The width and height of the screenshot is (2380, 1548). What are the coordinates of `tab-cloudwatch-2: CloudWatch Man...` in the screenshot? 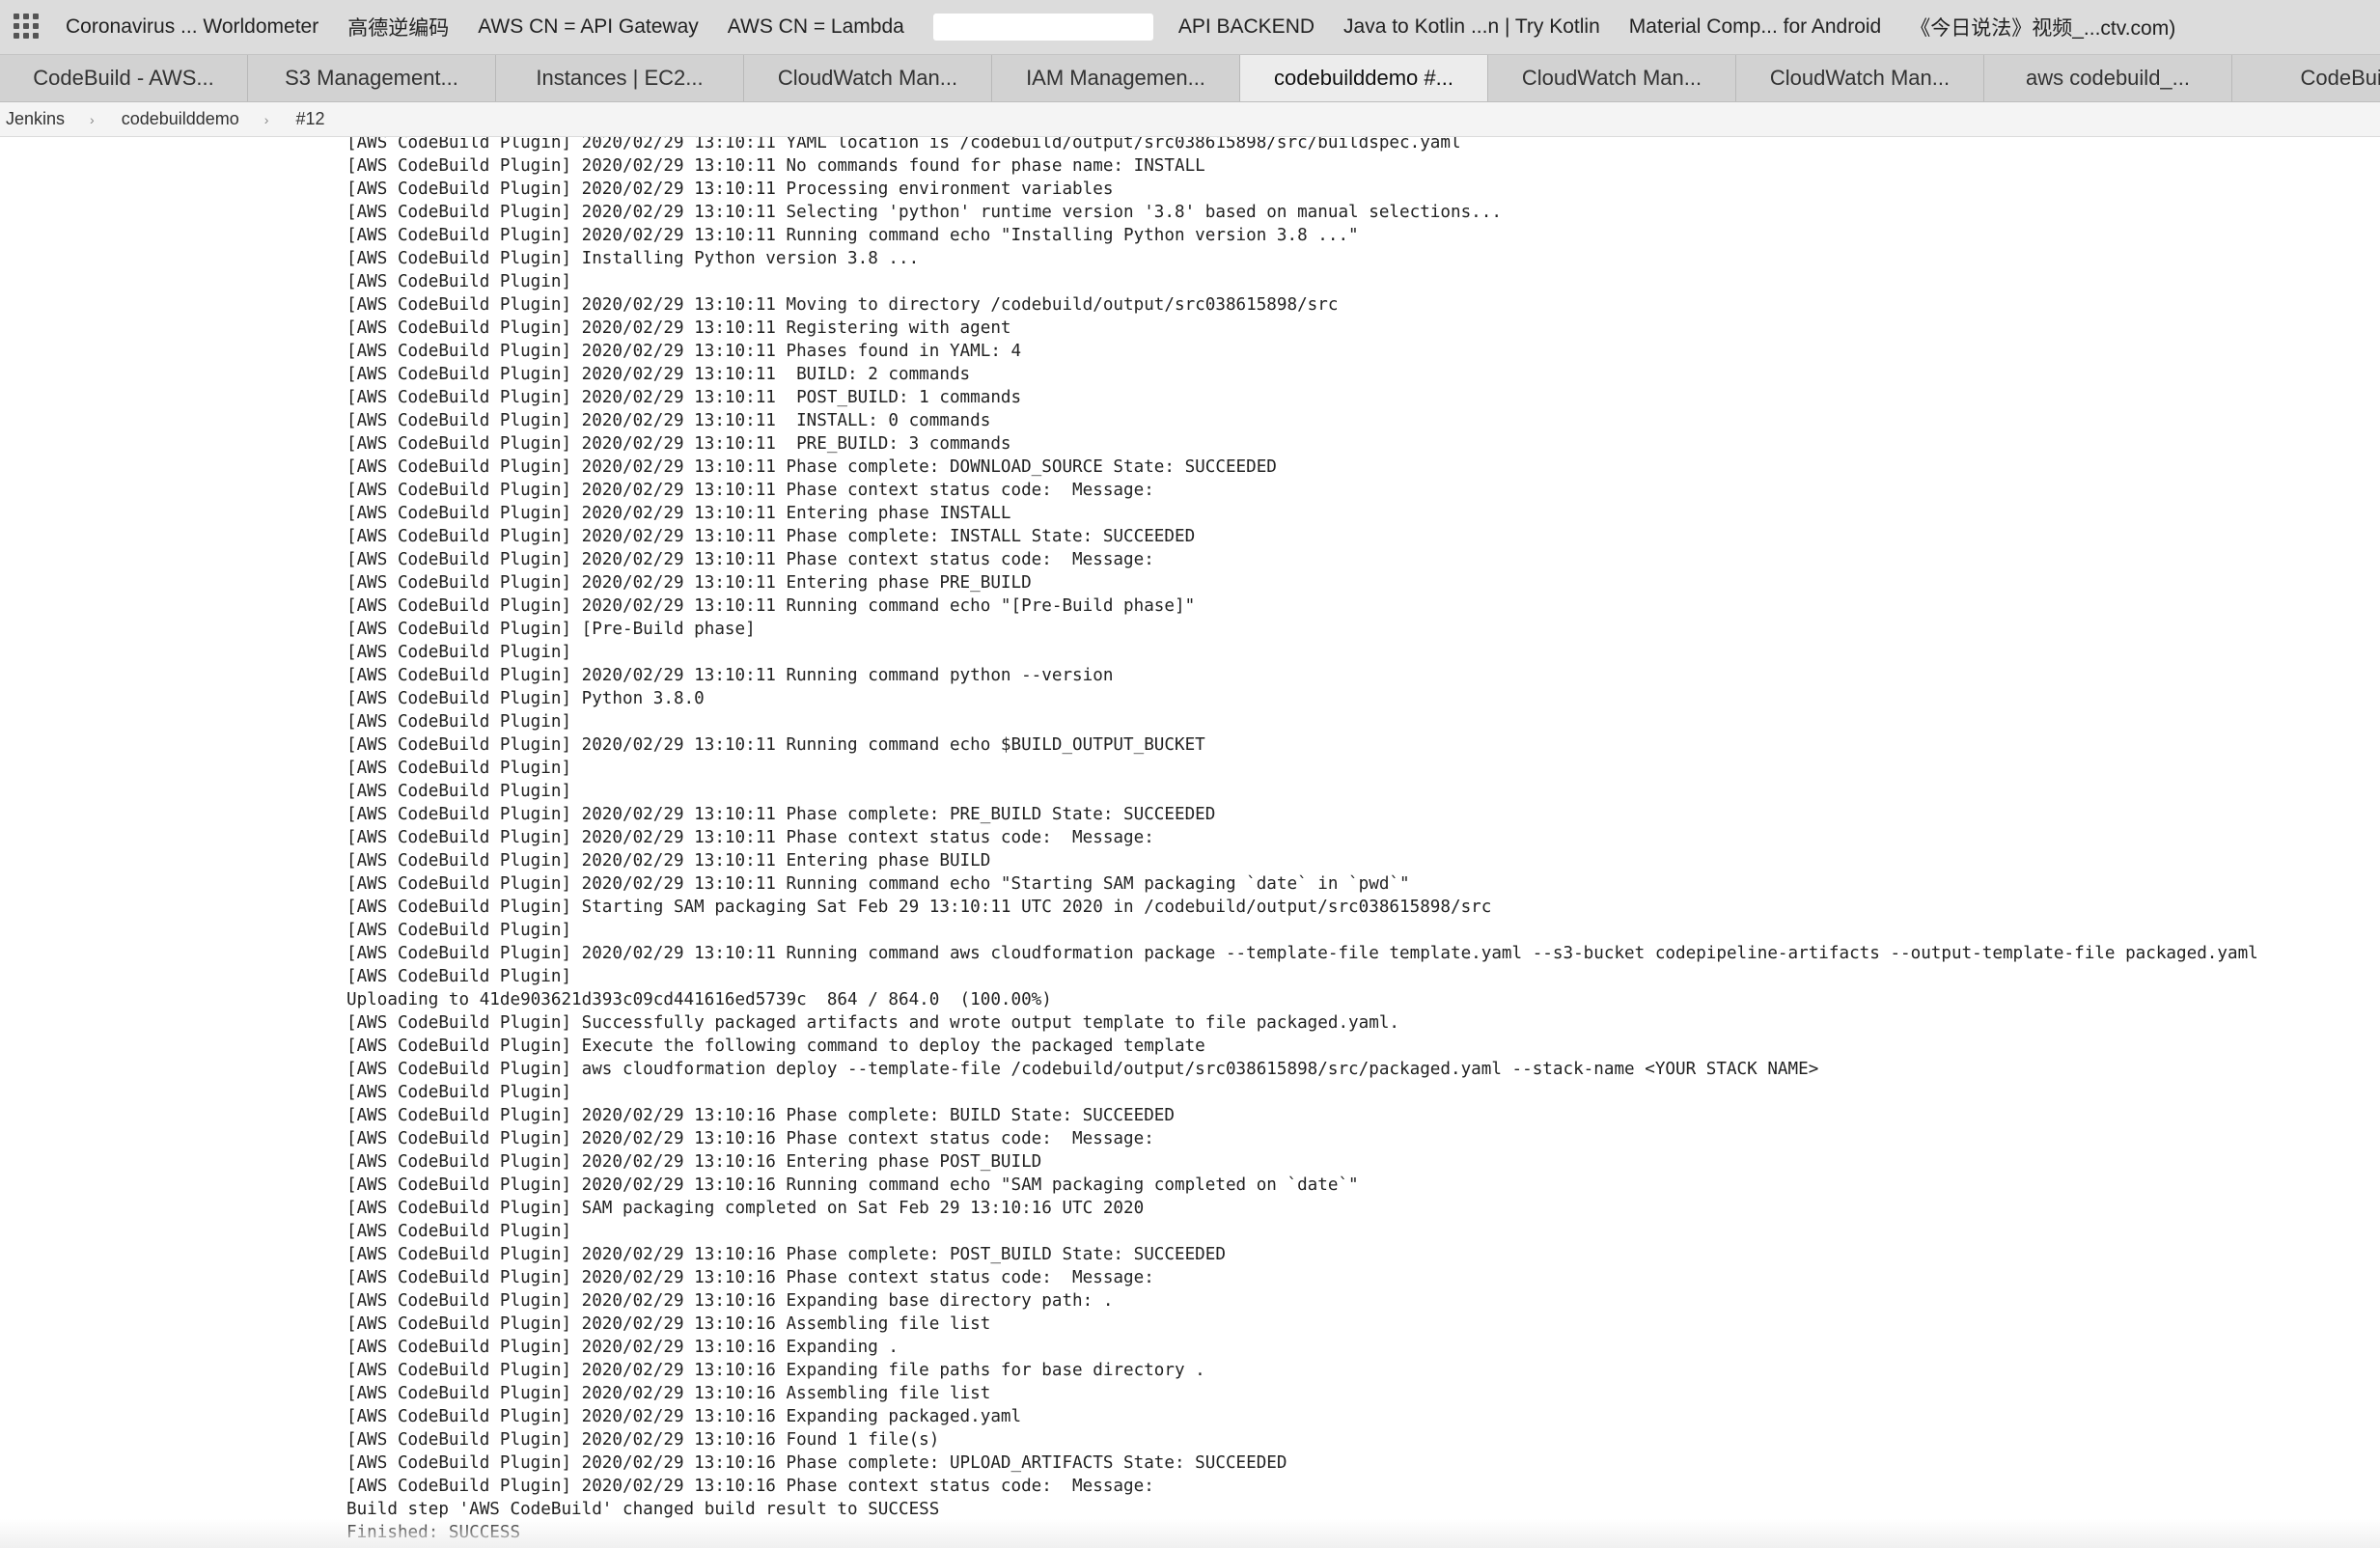 It's located at (1612, 78).